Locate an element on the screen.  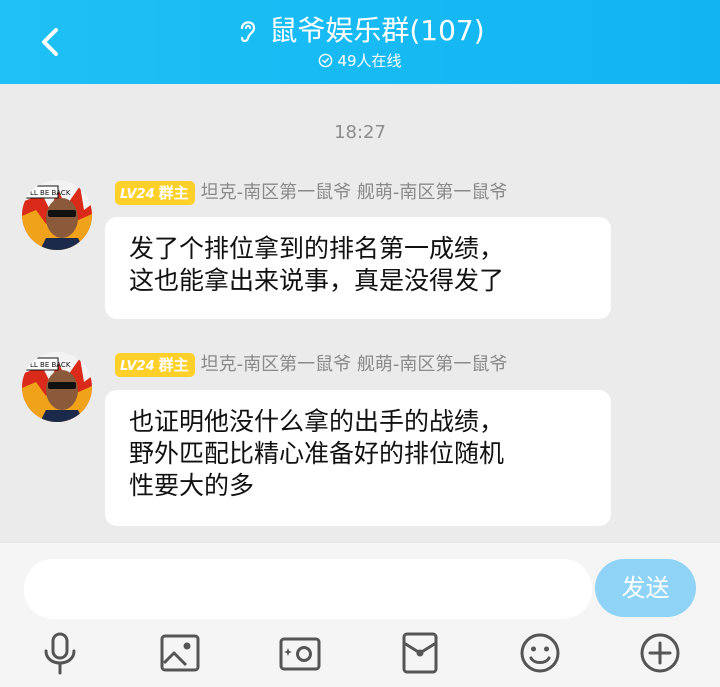
ear-icon is located at coordinates (248, 32).